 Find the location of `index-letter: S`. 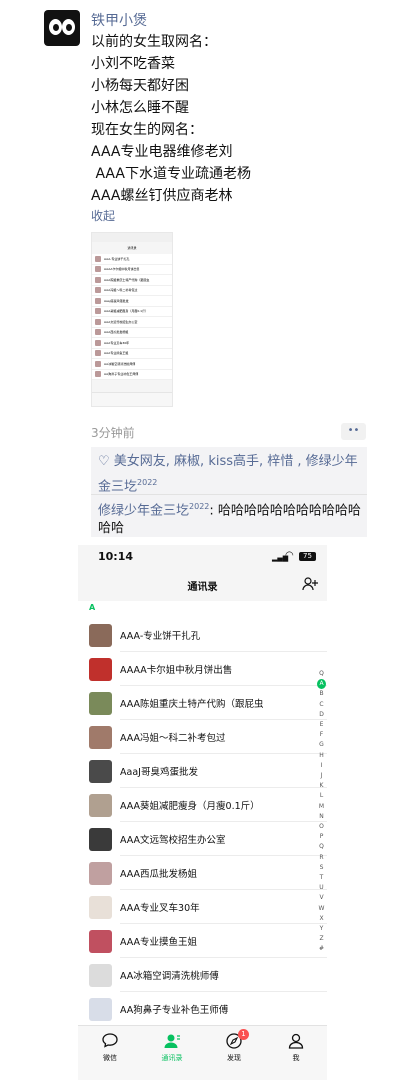

index-letter: S is located at coordinates (321, 868).